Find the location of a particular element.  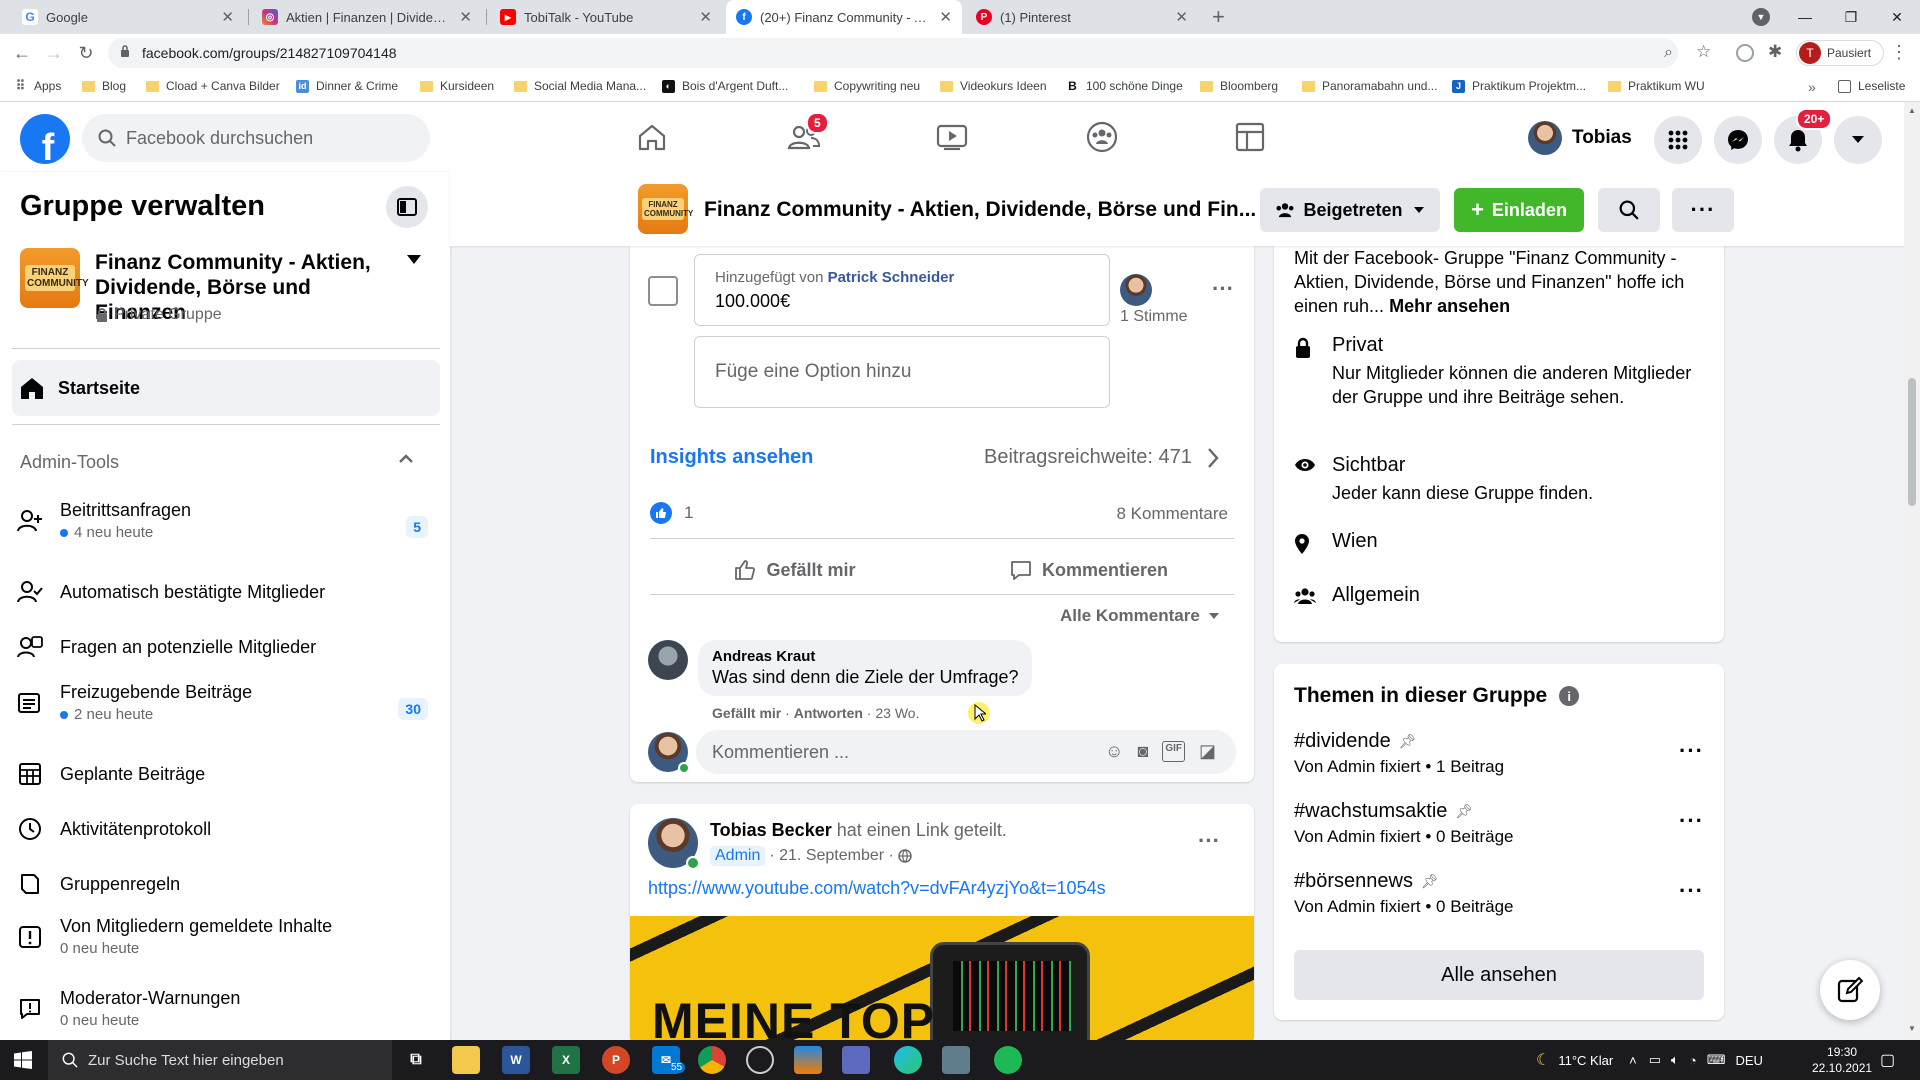

facebook-search-input: Facebook durchsuchen is located at coordinates (256, 138).